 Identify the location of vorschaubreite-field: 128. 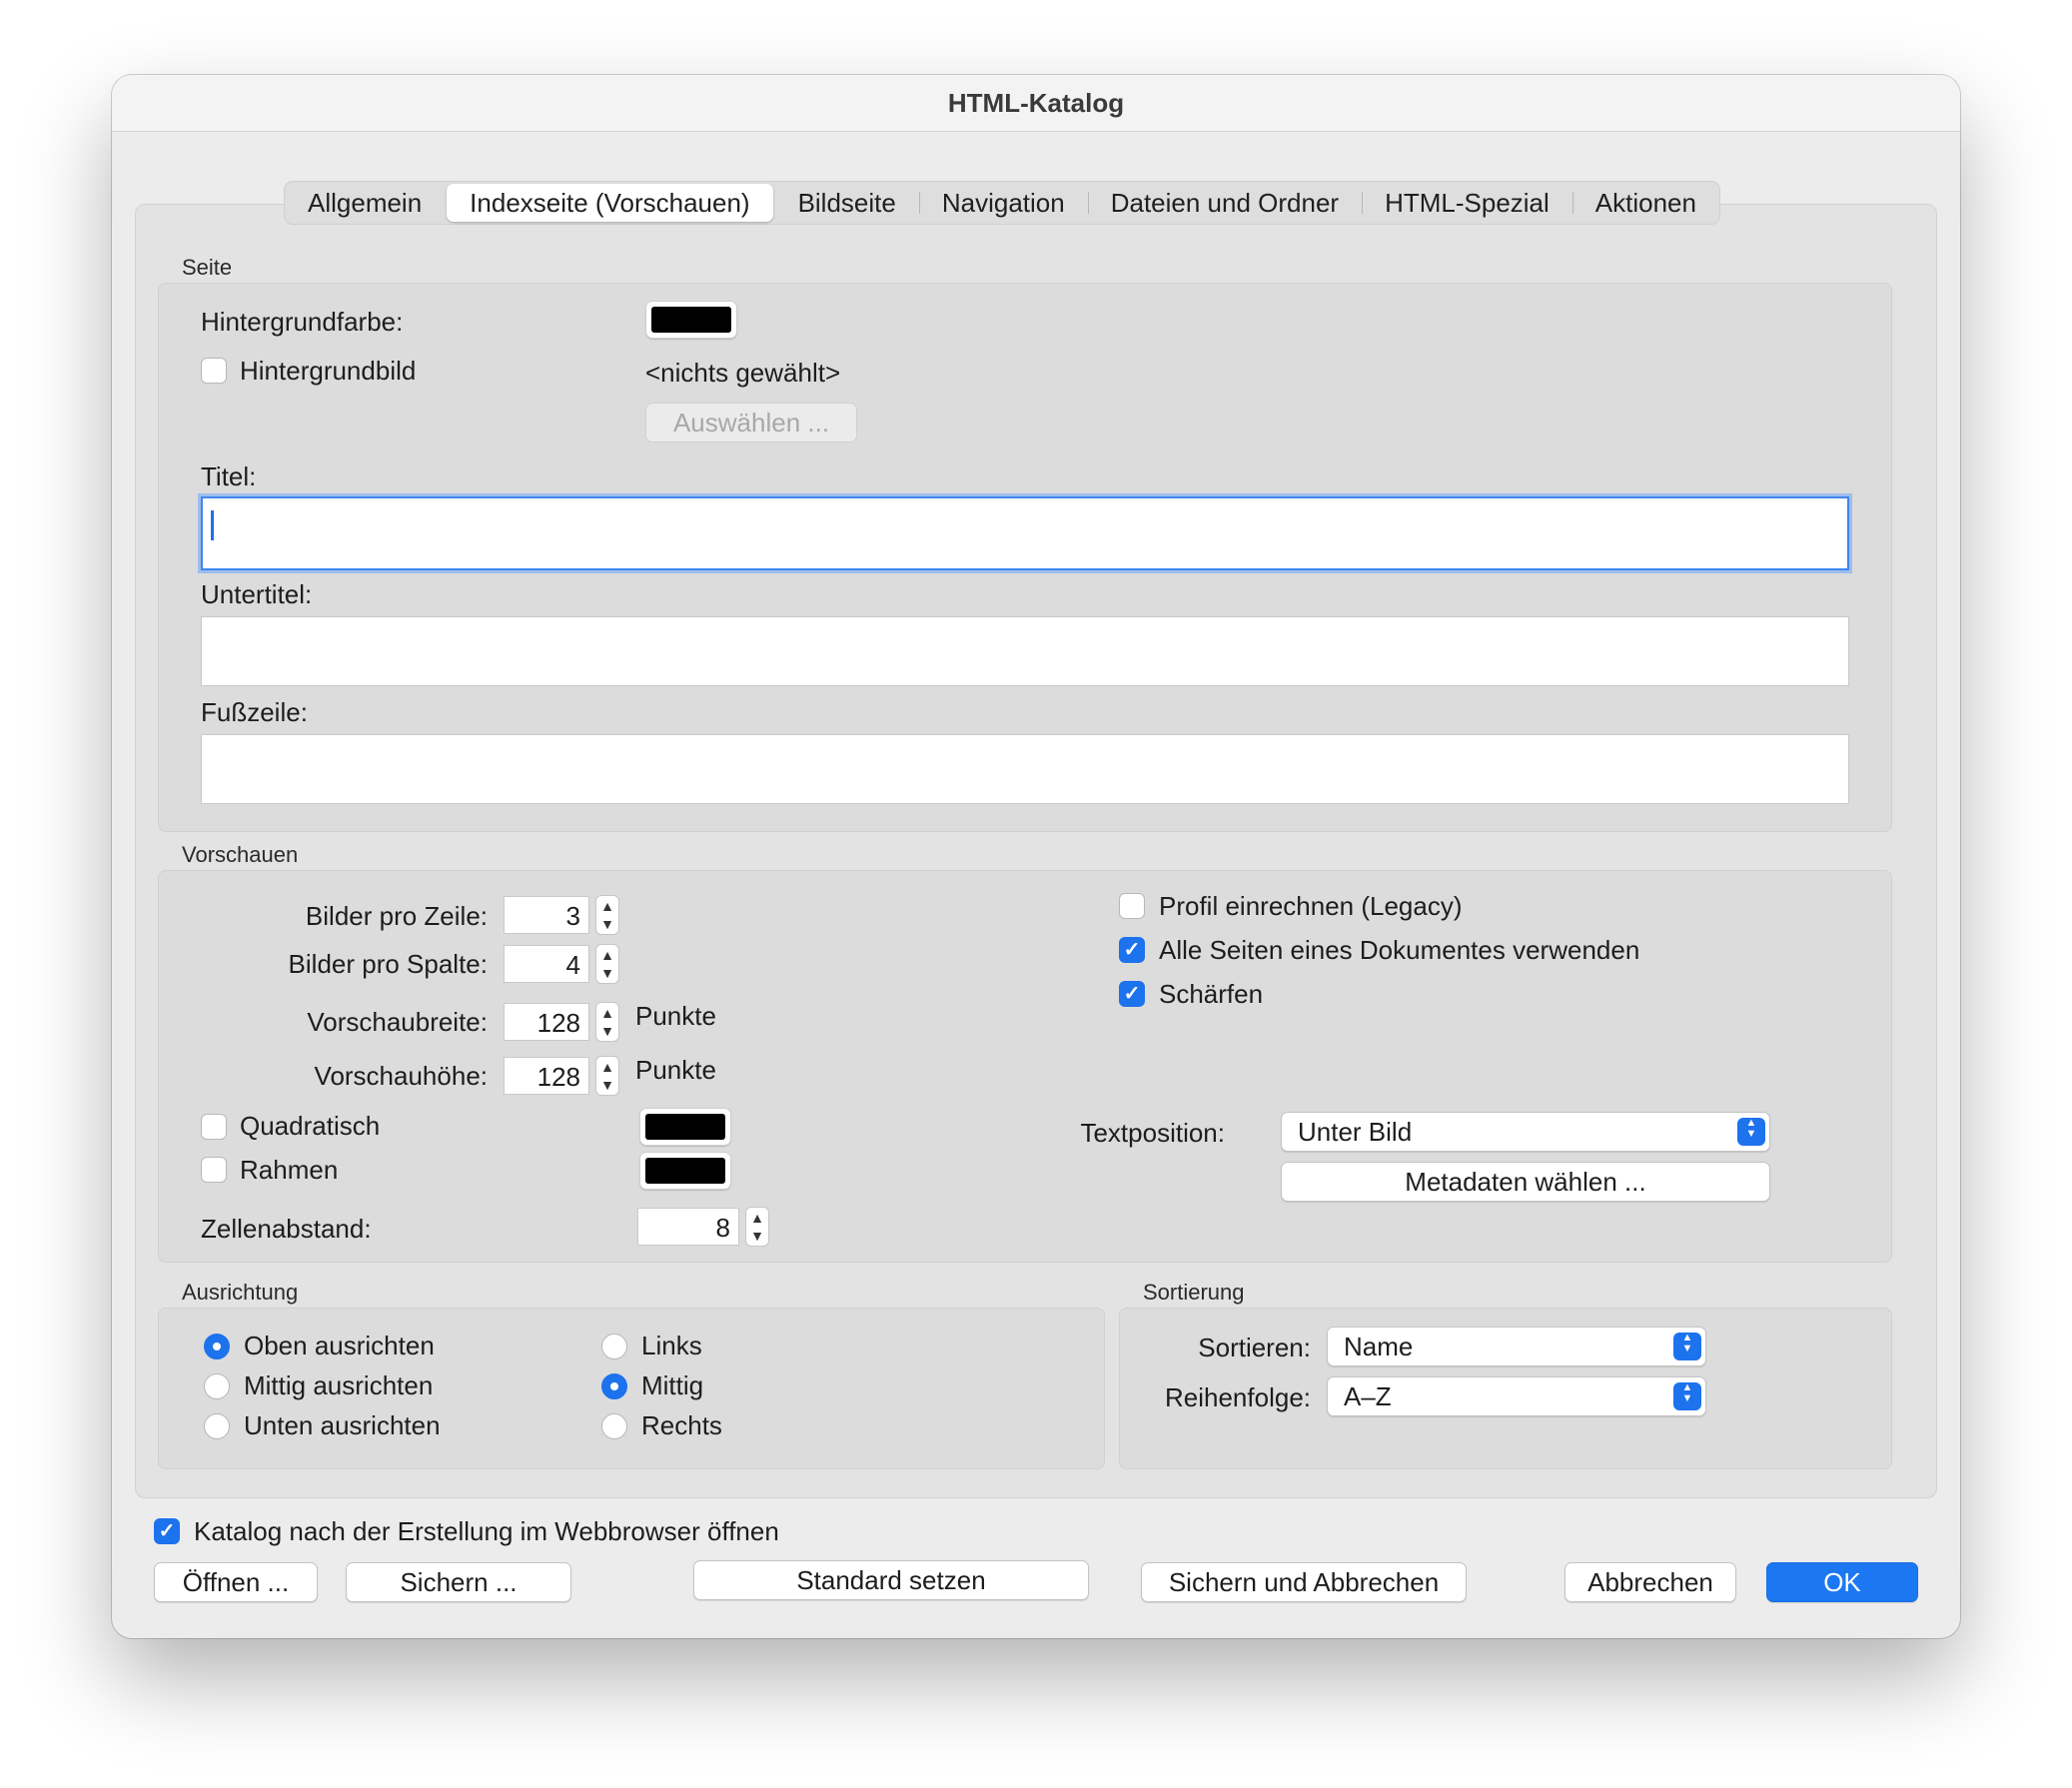
(546, 1022).